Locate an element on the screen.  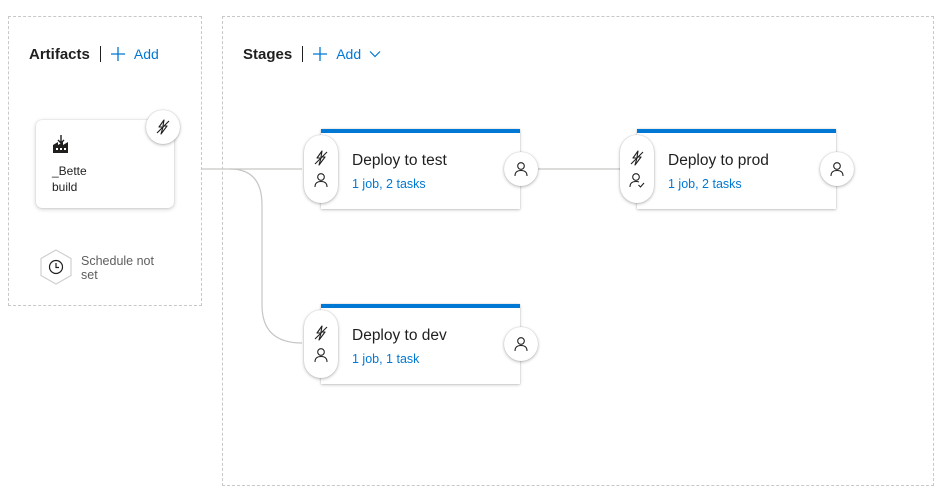
person-check-icon is located at coordinates (637, 180).